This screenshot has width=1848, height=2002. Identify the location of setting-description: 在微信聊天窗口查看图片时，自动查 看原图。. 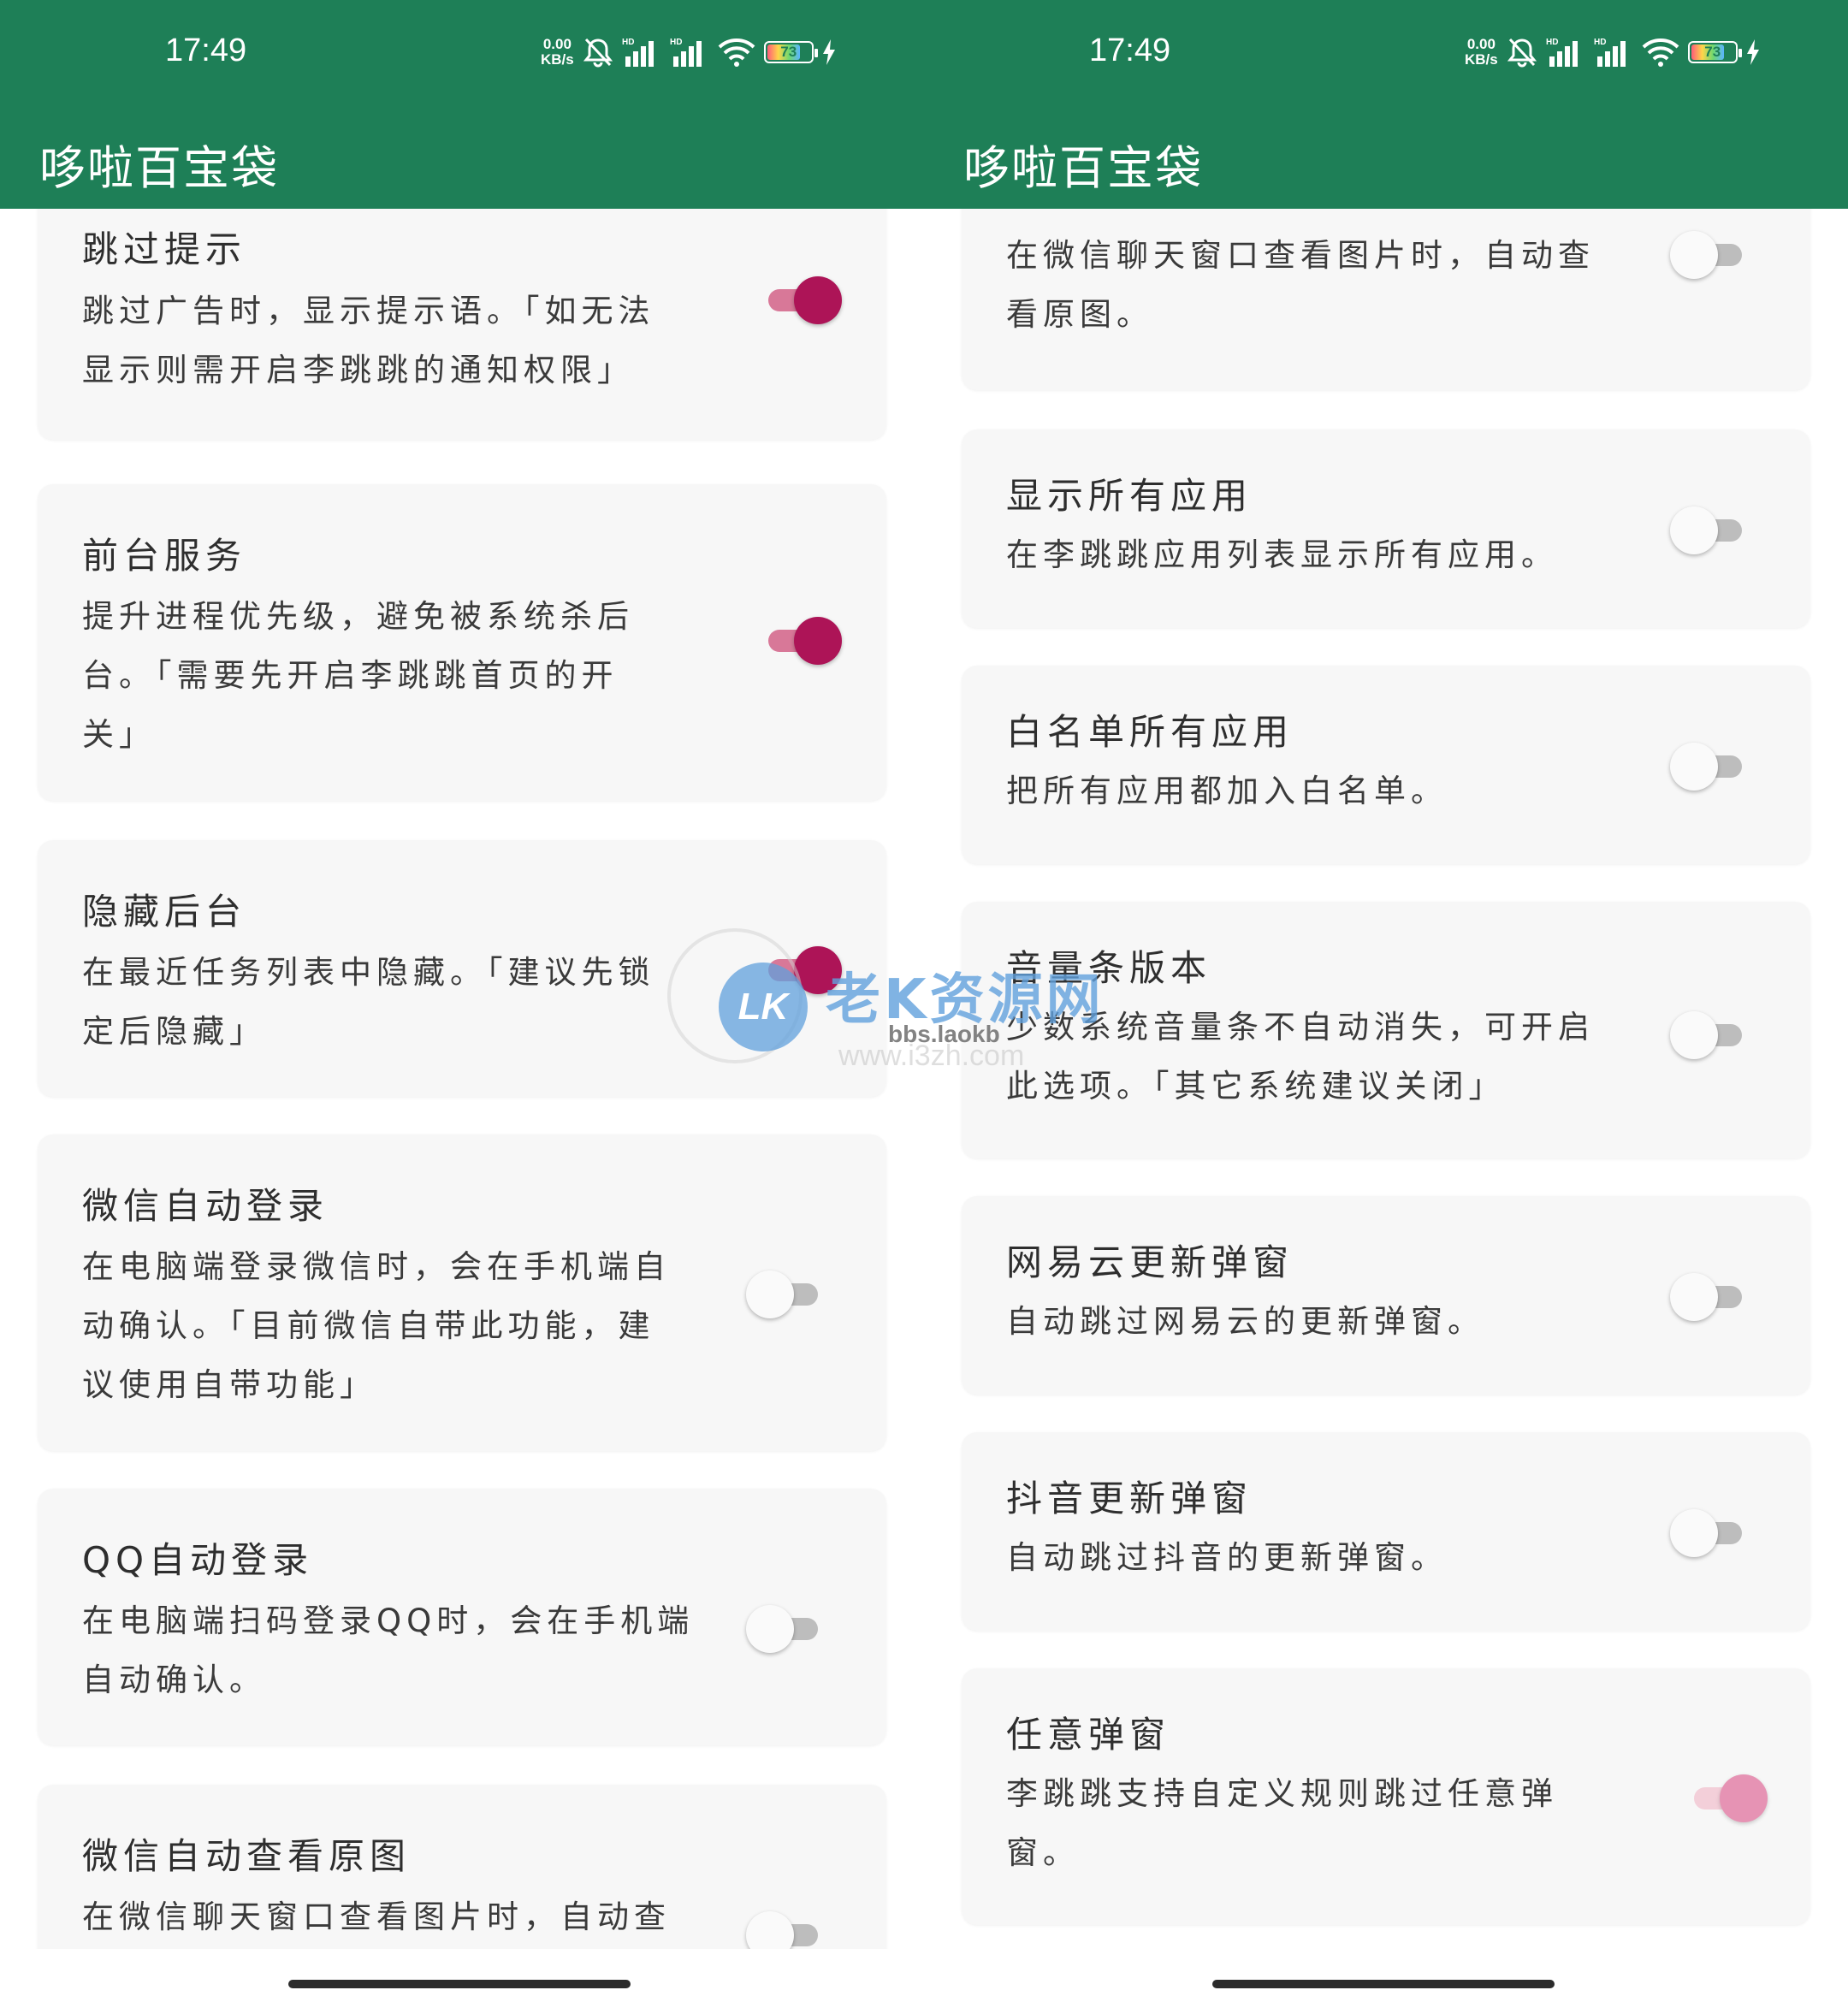
(1300, 285).